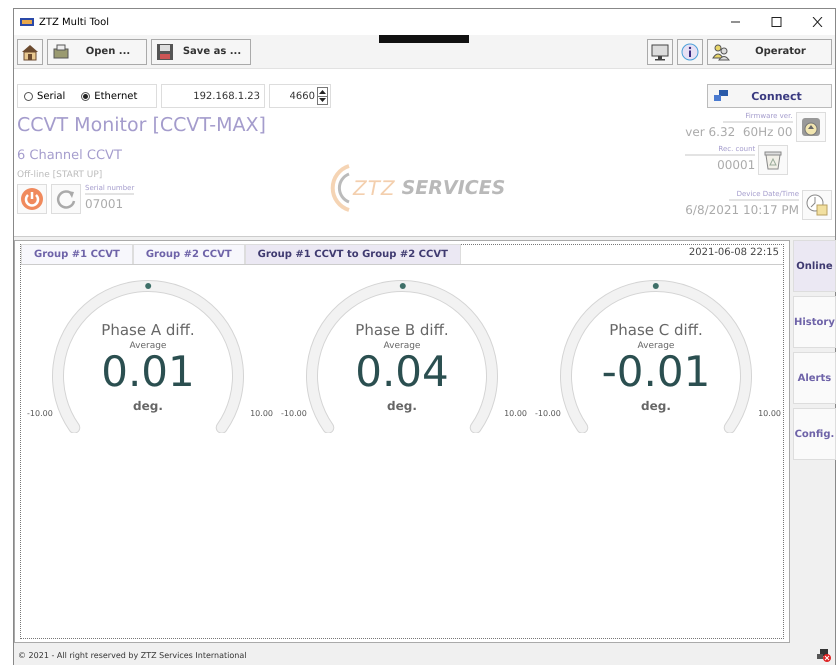 This screenshot has height=665, width=840. I want to click on side-tab: History, so click(814, 322).